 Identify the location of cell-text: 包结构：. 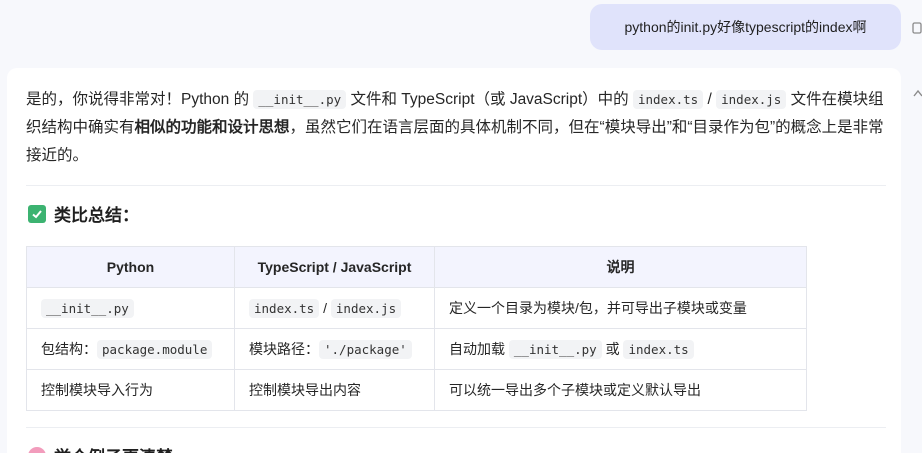
(69, 349).